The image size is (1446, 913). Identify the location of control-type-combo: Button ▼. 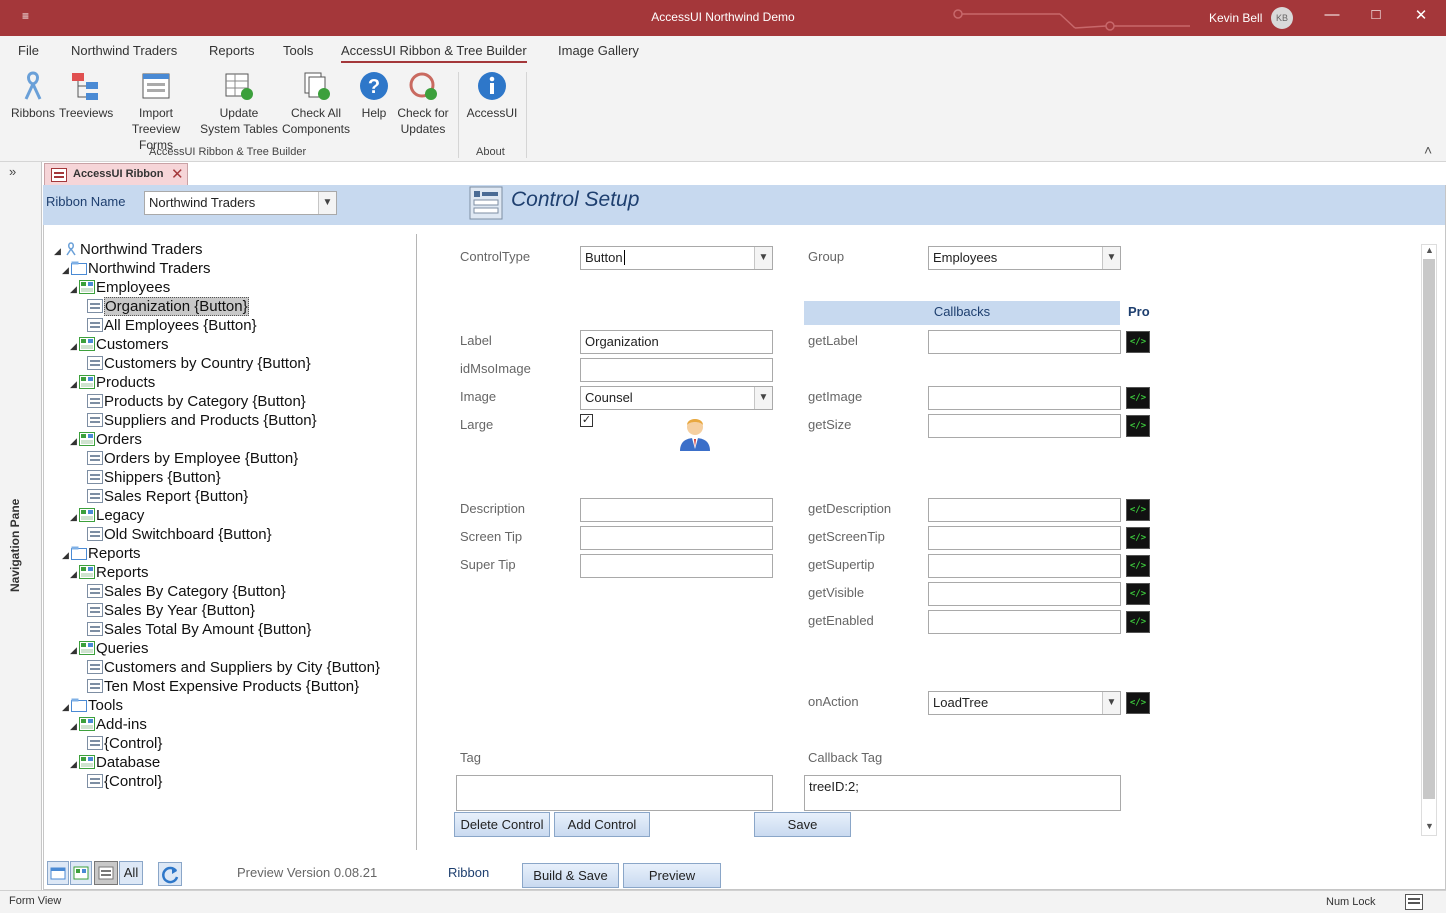
(676, 258).